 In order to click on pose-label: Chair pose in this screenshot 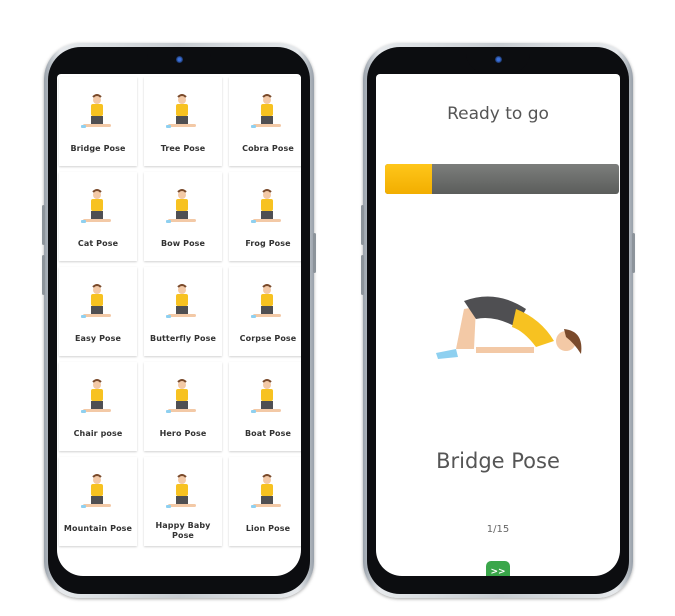, I will do `click(98, 433)`.